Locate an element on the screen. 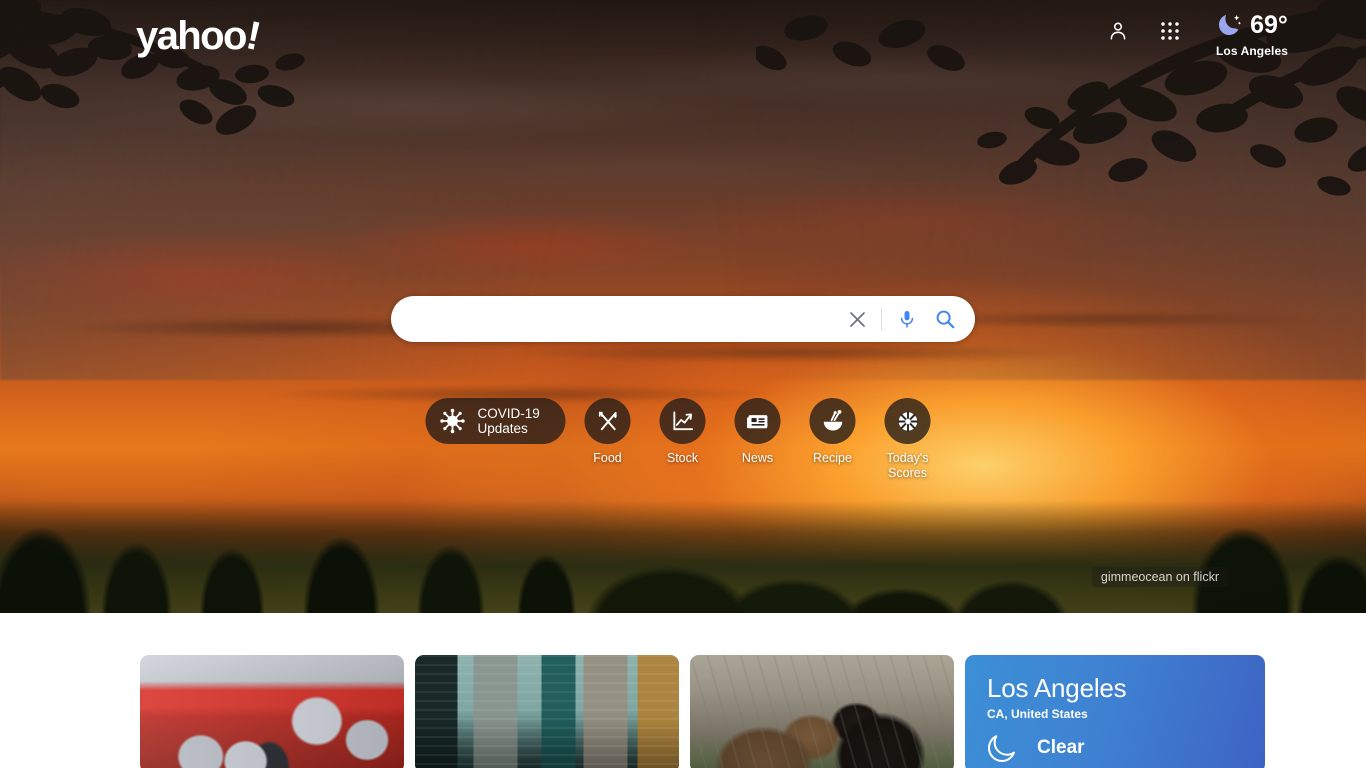 The height and width of the screenshot is (768, 1366). profile-button is located at coordinates (1118, 31).